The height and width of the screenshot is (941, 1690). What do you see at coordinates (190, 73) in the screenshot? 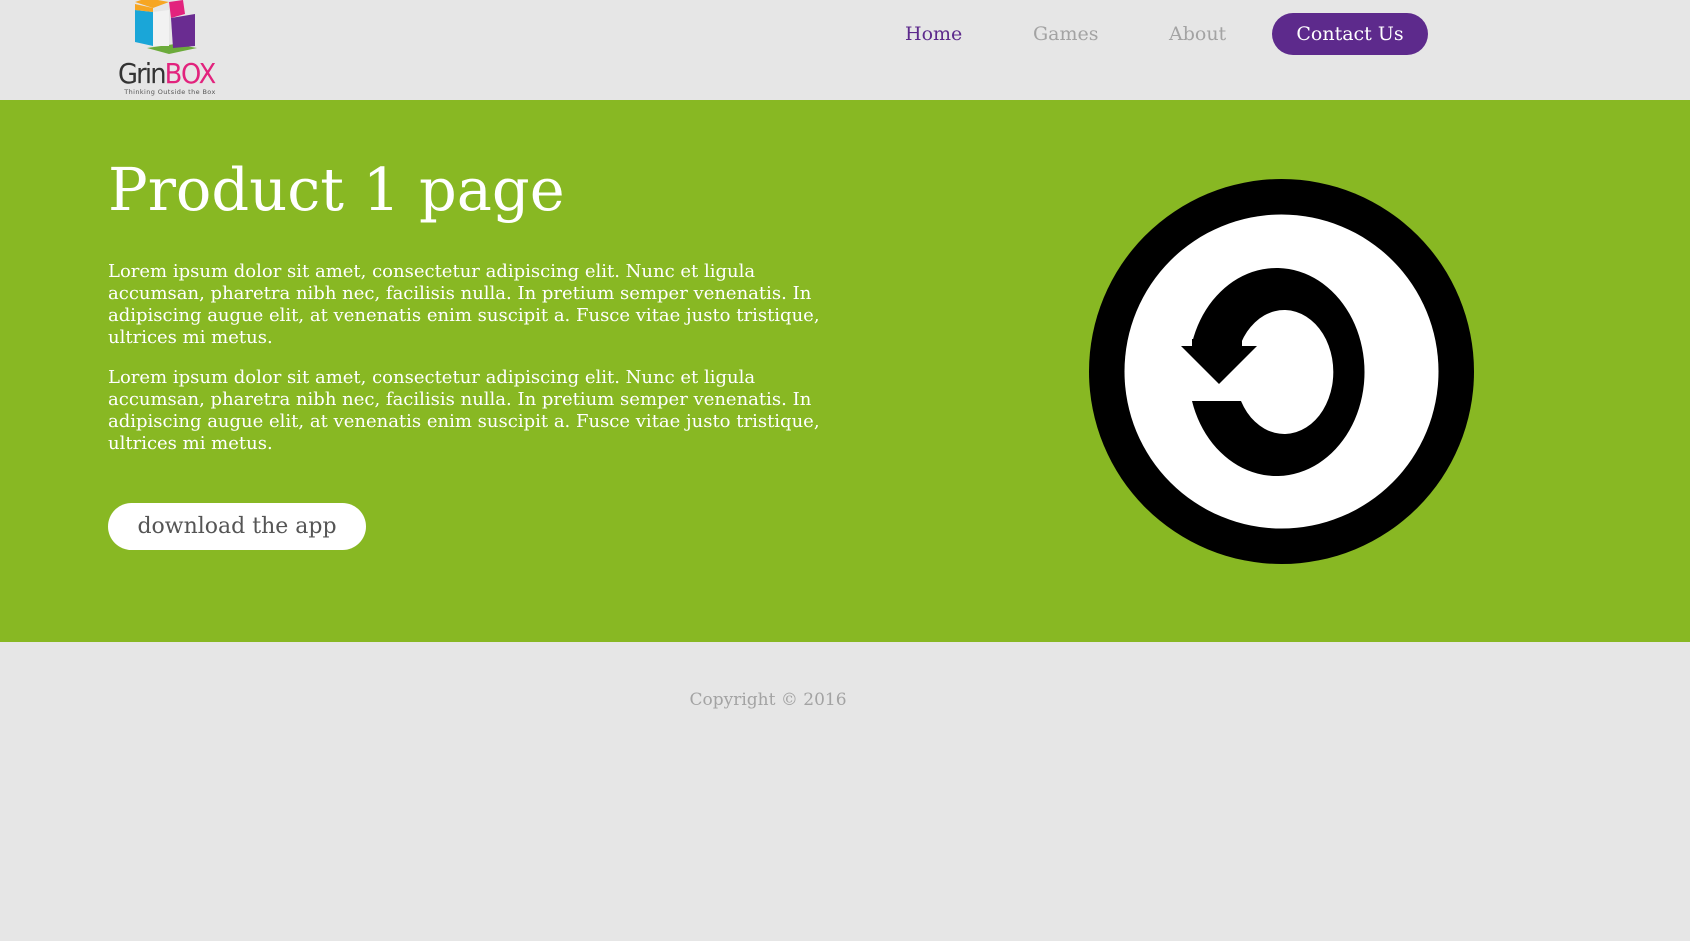
I see `logo-wordmark-box: BOX` at bounding box center [190, 73].